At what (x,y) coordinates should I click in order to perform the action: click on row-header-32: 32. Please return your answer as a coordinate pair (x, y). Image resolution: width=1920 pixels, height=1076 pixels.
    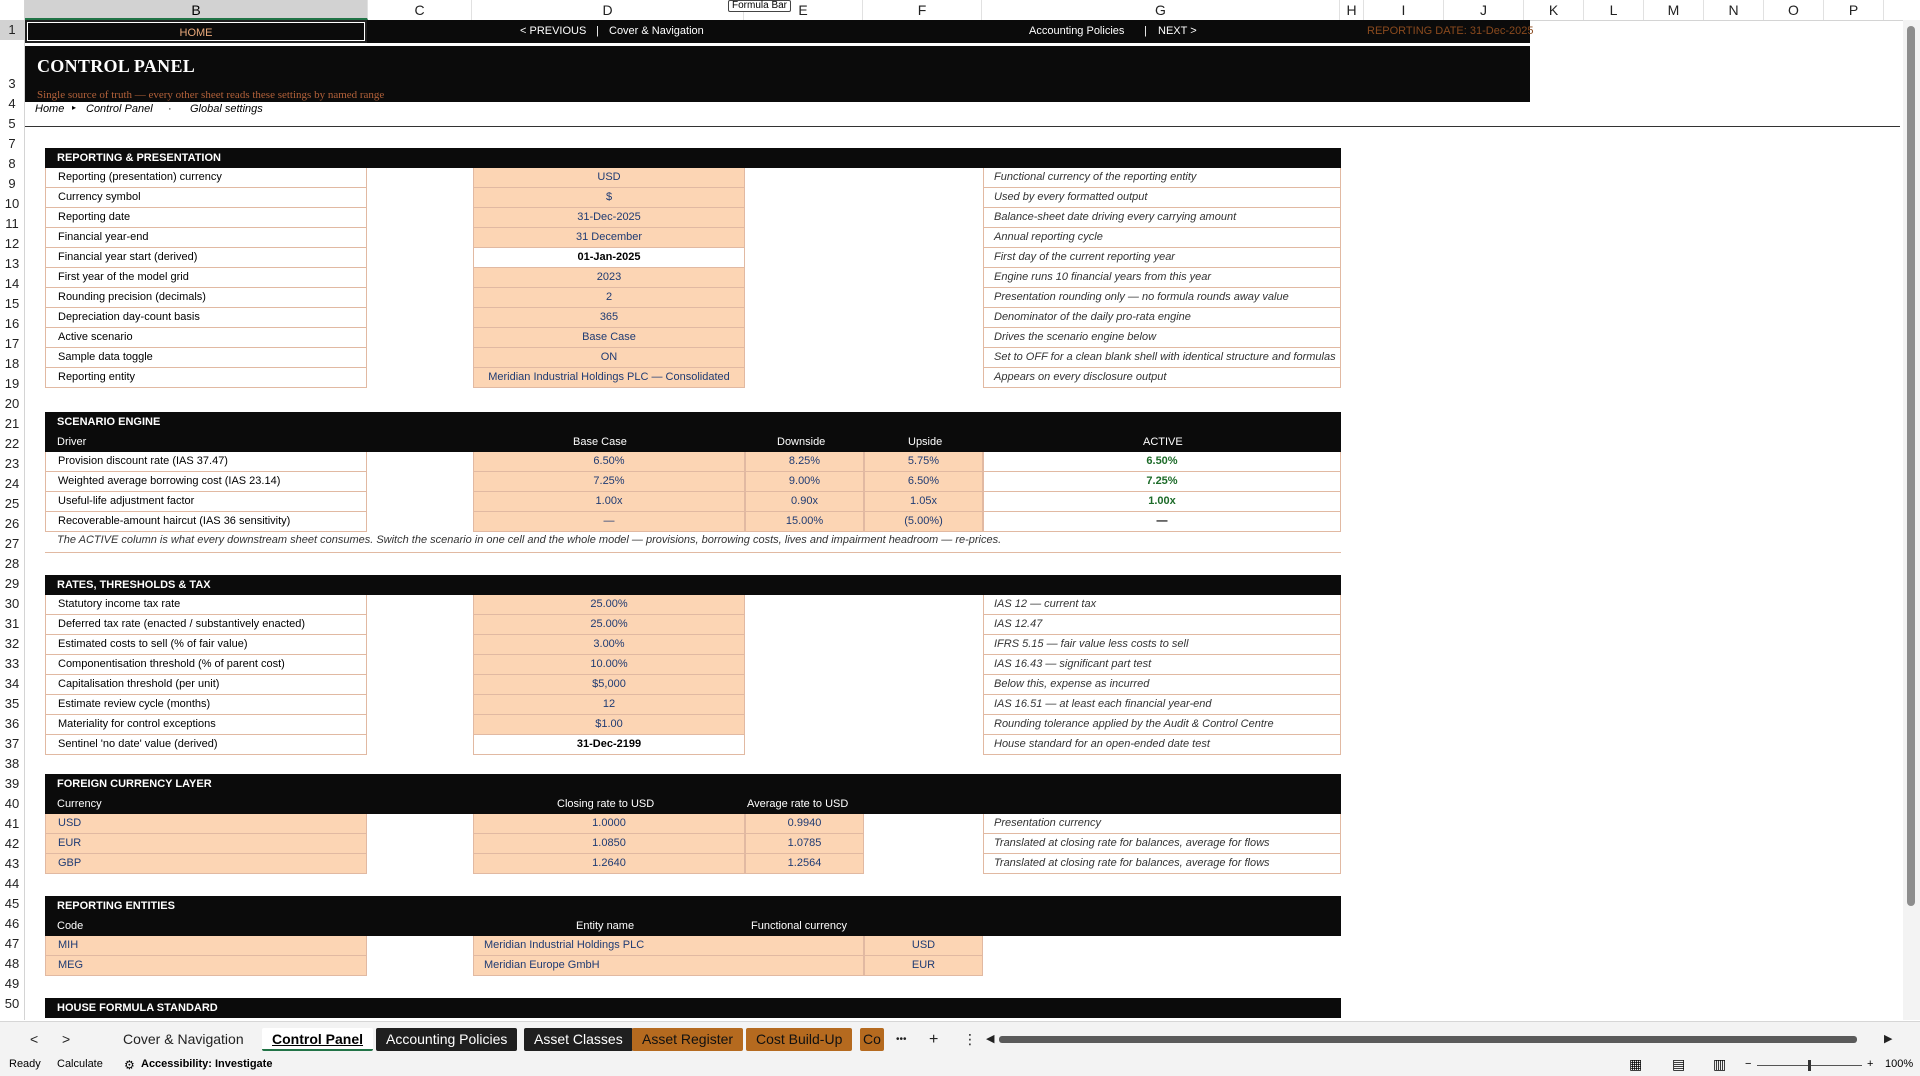
    Looking at the image, I should click on (12, 644).